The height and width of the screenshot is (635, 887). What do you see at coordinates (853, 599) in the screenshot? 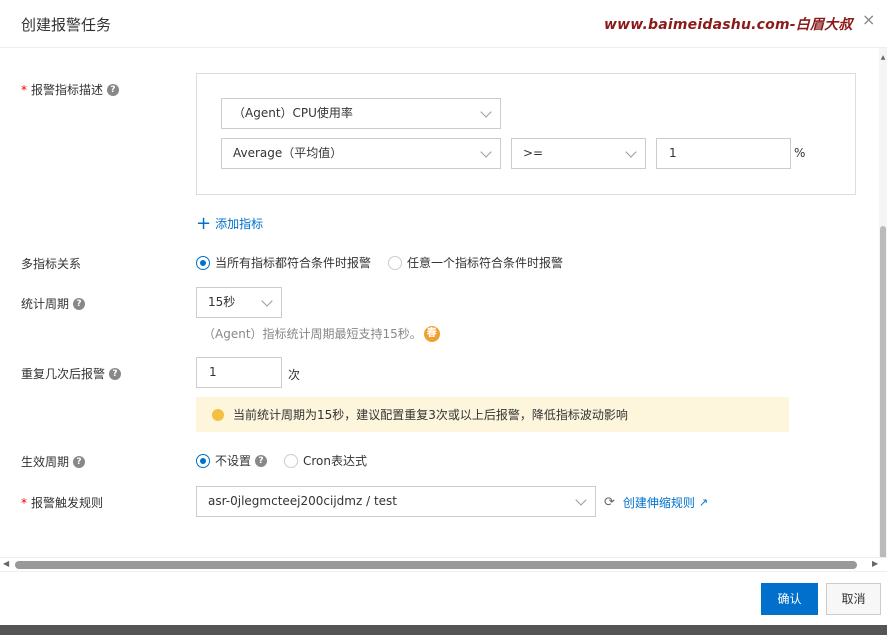
I see `cancel-button: 取消` at bounding box center [853, 599].